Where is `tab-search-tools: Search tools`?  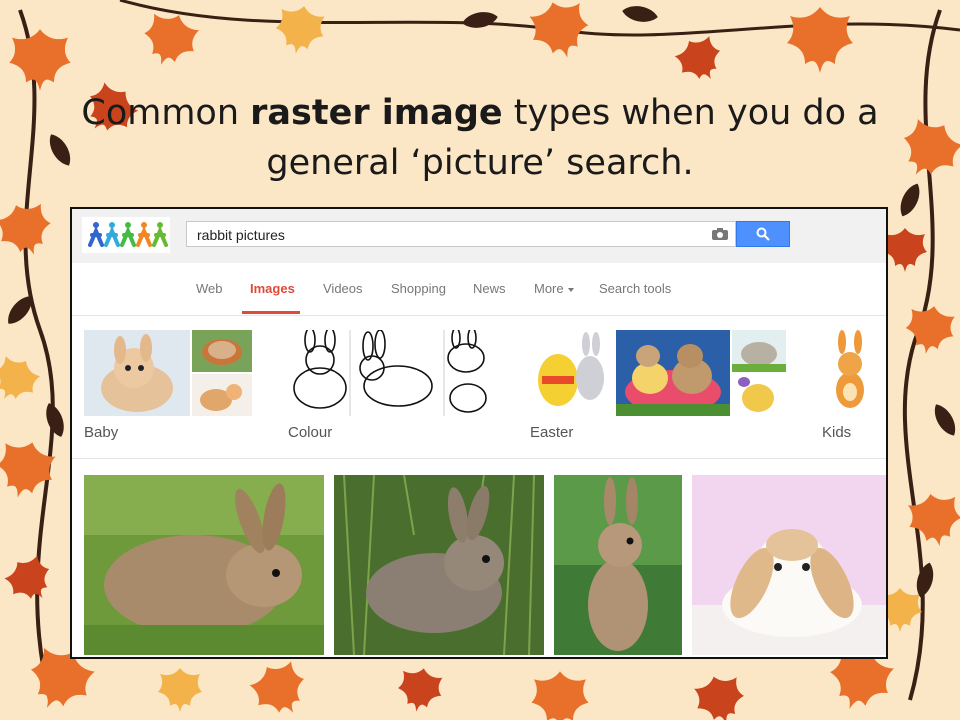
tab-search-tools: Search tools is located at coordinates (635, 288).